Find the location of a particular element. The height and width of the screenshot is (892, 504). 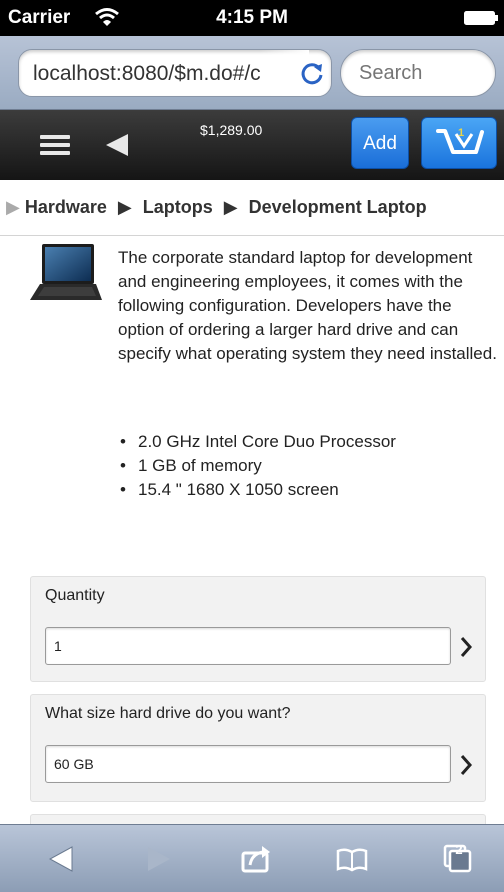

status-time: 4:15 PM is located at coordinates (252, 17).